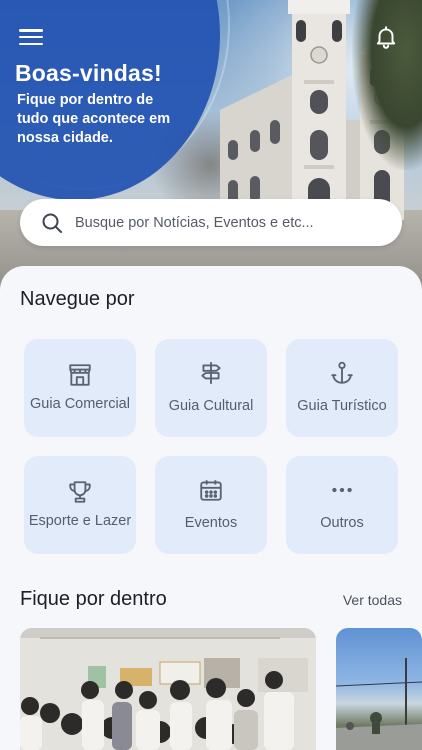 This screenshot has width=422, height=750. What do you see at coordinates (52, 223) in the screenshot?
I see `search-icon` at bounding box center [52, 223].